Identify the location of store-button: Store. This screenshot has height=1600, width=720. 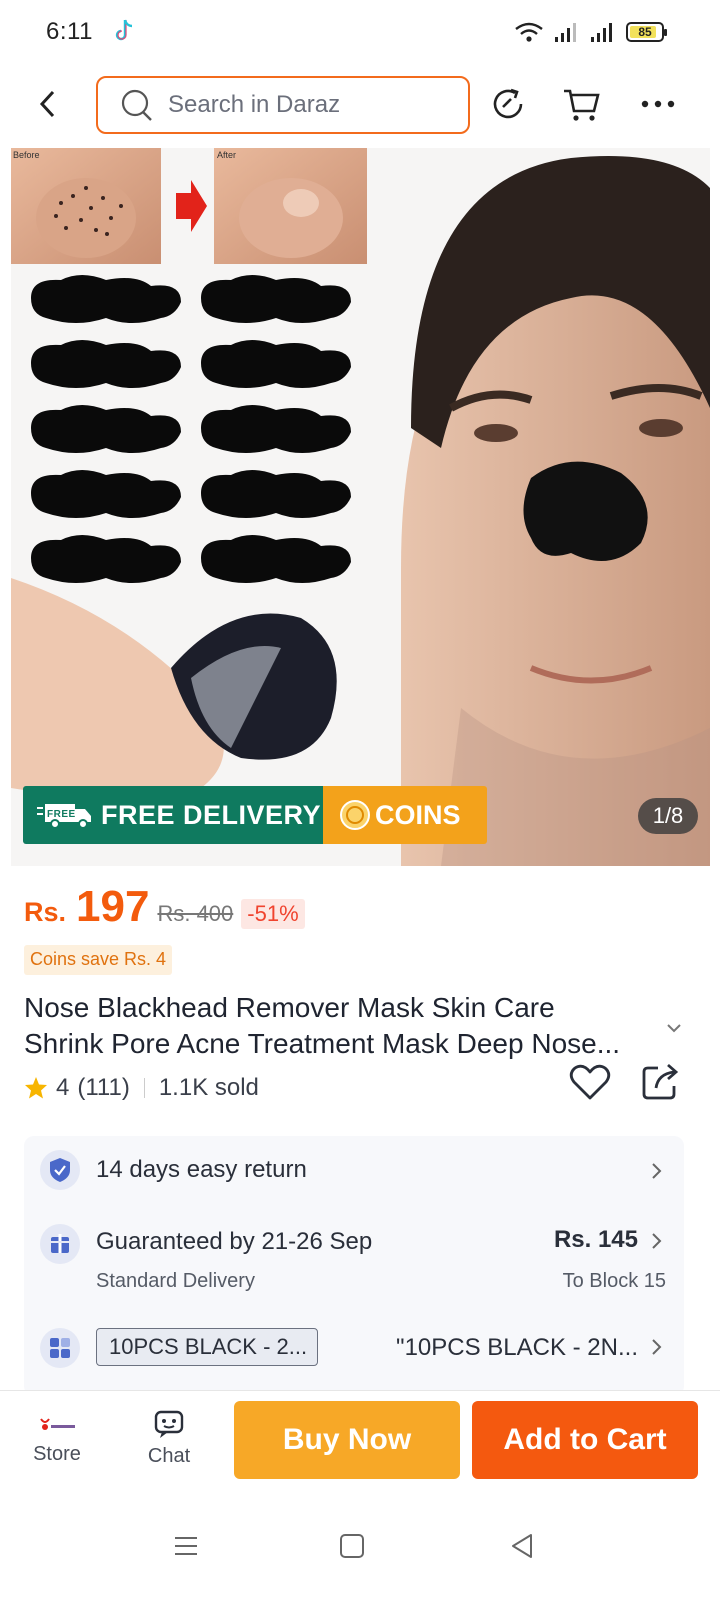
(57, 1444).